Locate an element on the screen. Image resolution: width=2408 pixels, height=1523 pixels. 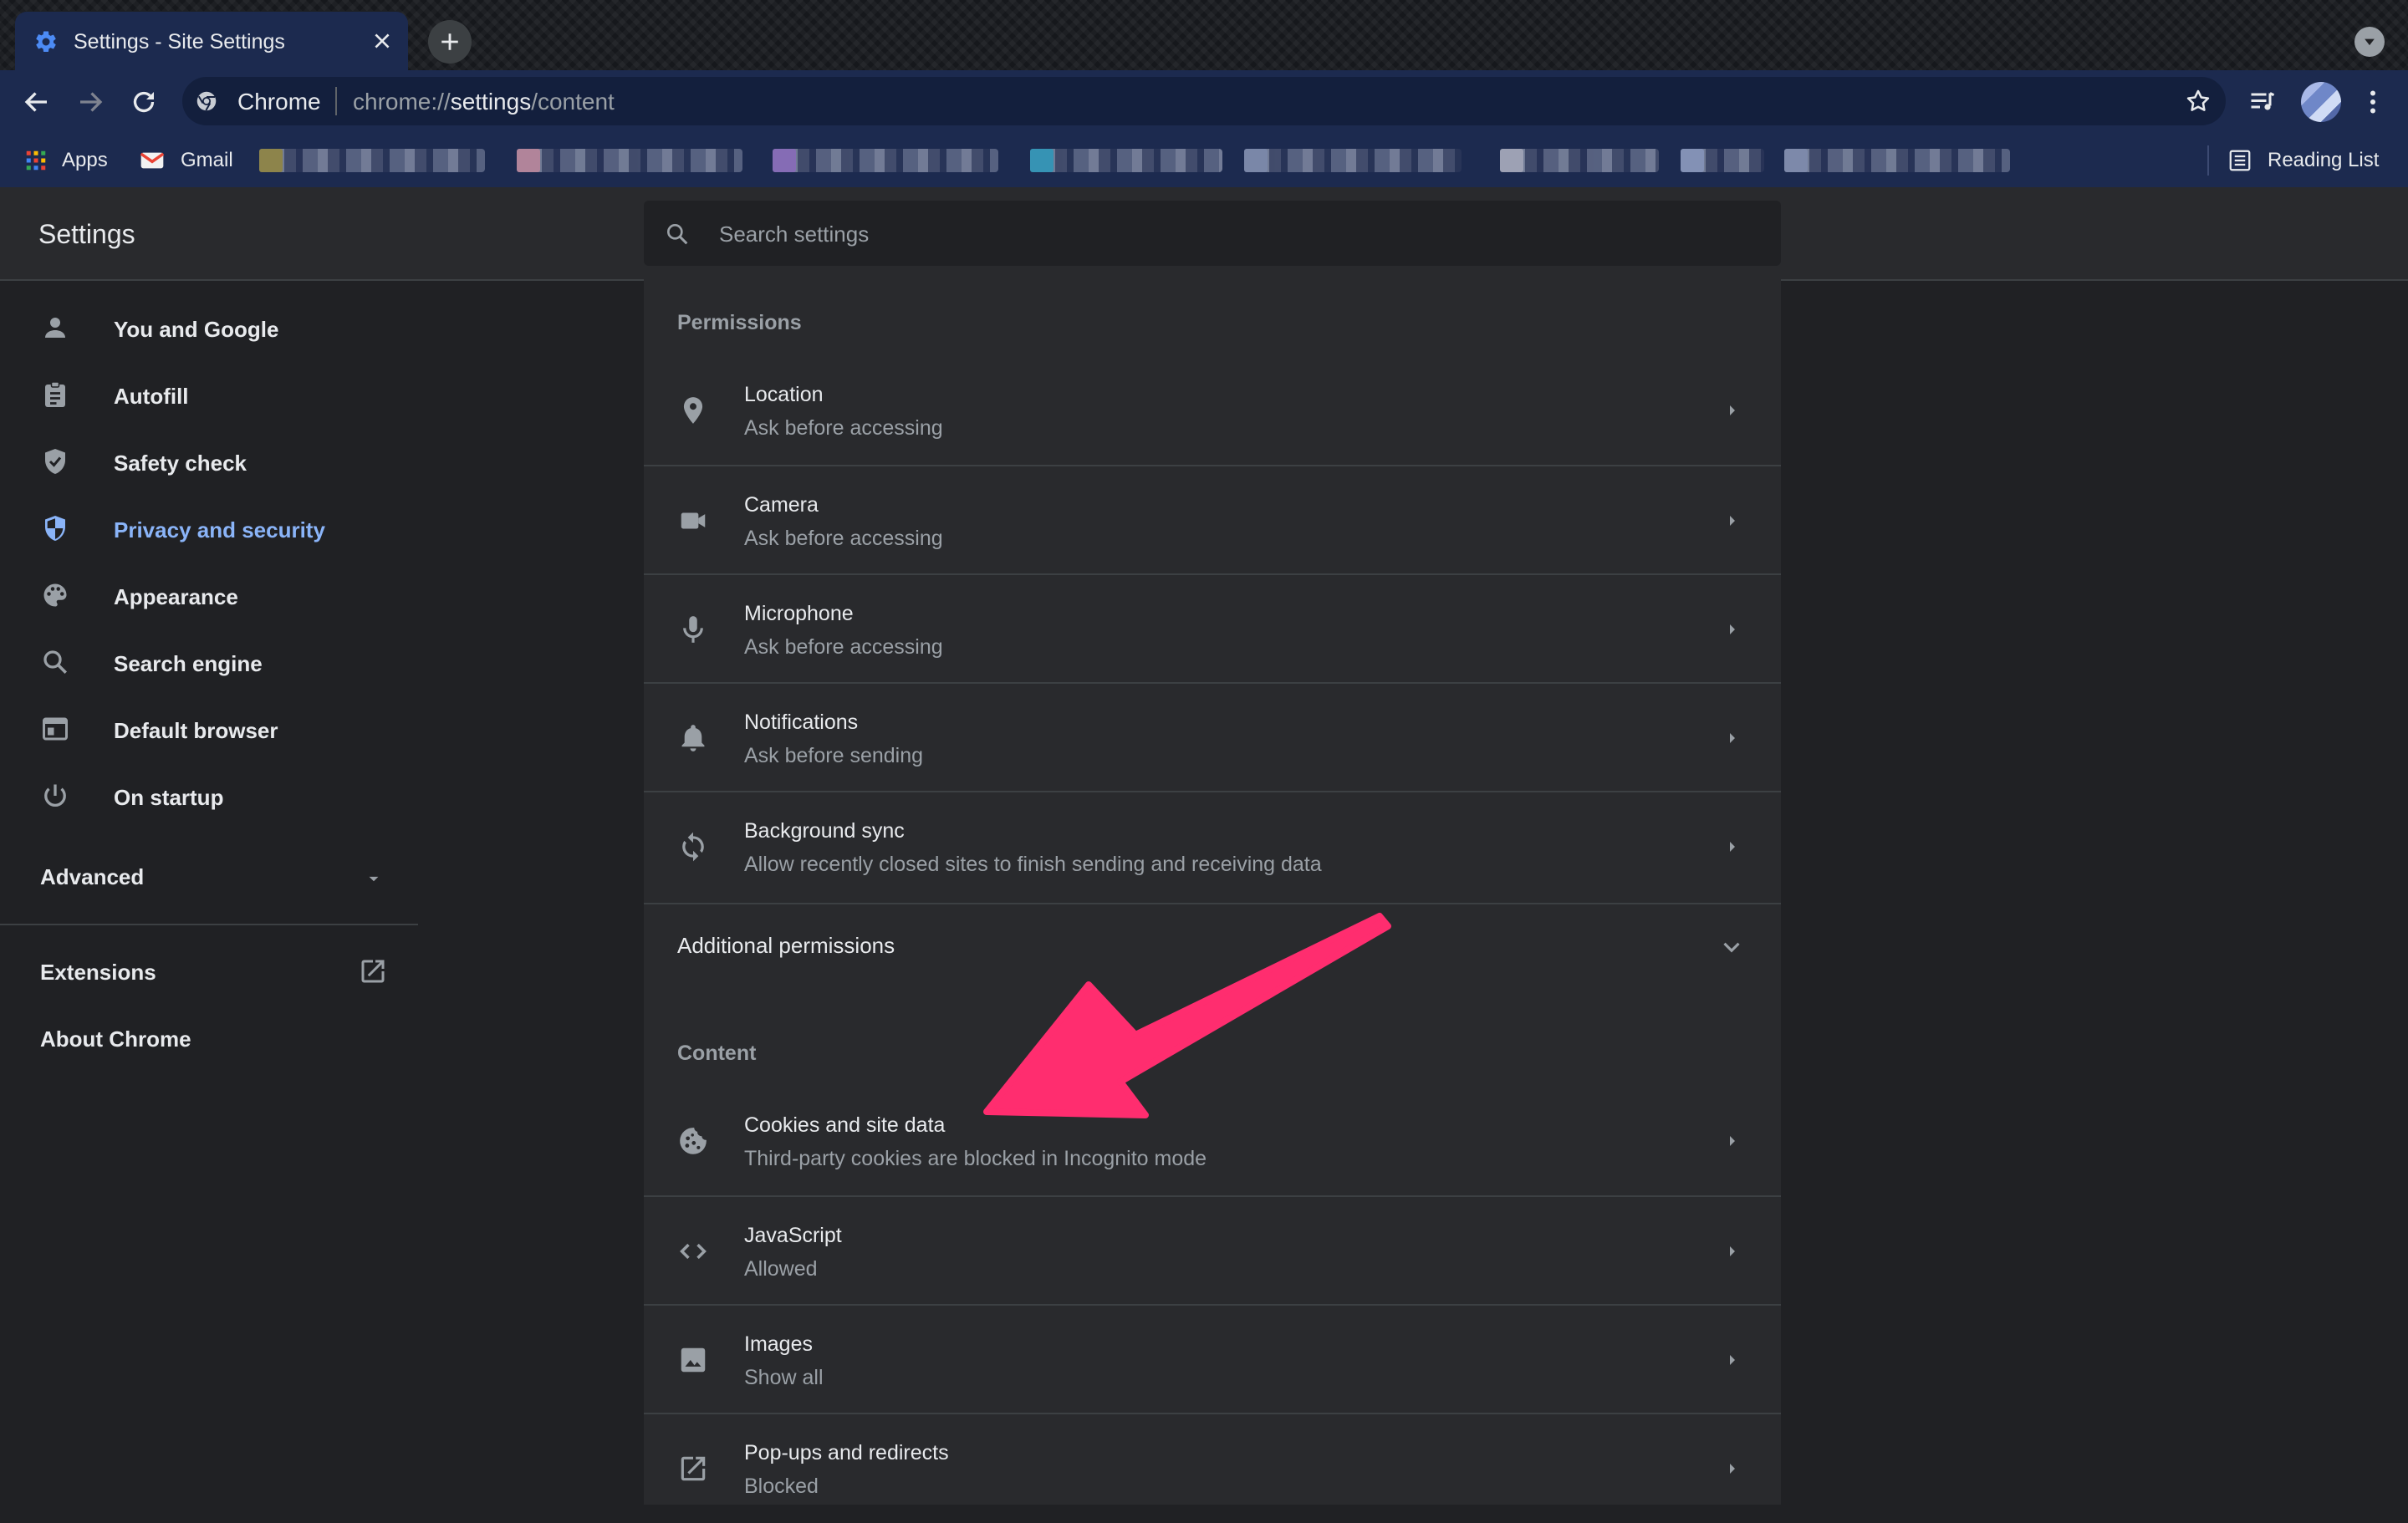
bookmark-apps-label: Apps is located at coordinates (85, 160).